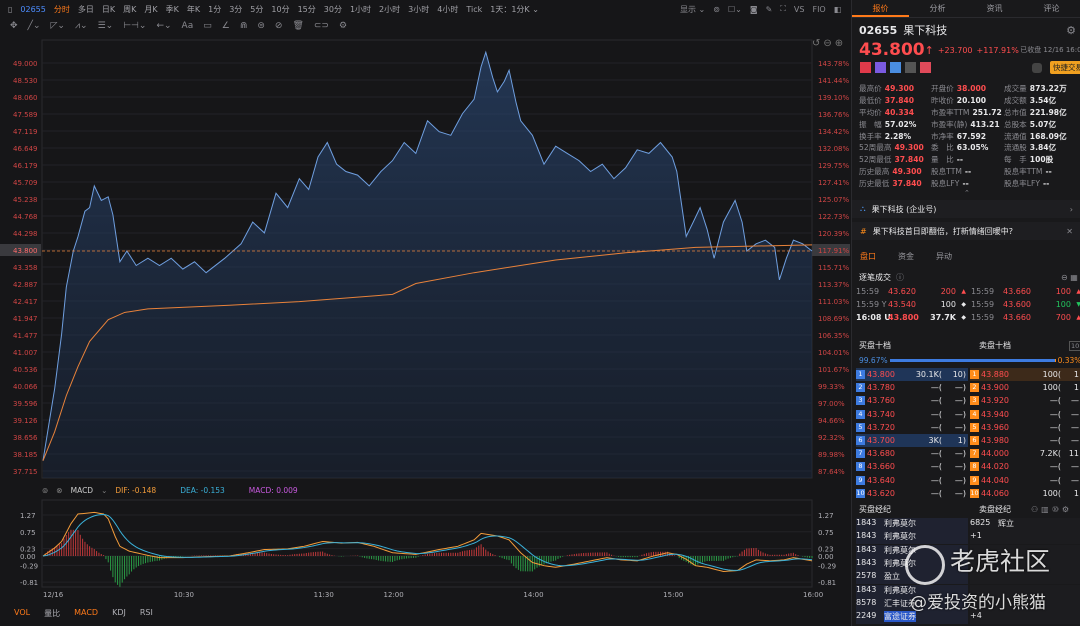  I want to click on ask-level: 4 43.940 —(—, so click(1025, 414).